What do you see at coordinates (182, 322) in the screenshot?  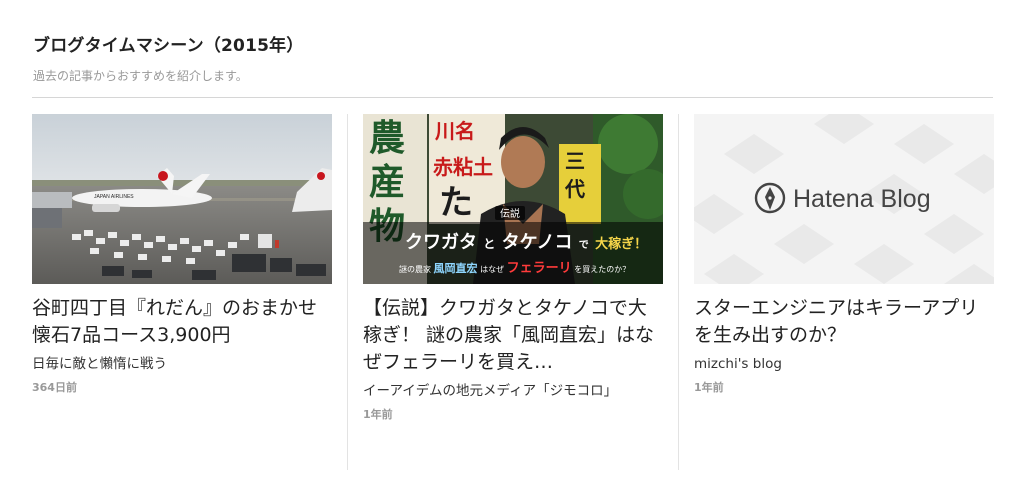 I see `card-title-link: 谷町四丁目『れだん』のおまかせ懐石7品コース3,900円` at bounding box center [182, 322].